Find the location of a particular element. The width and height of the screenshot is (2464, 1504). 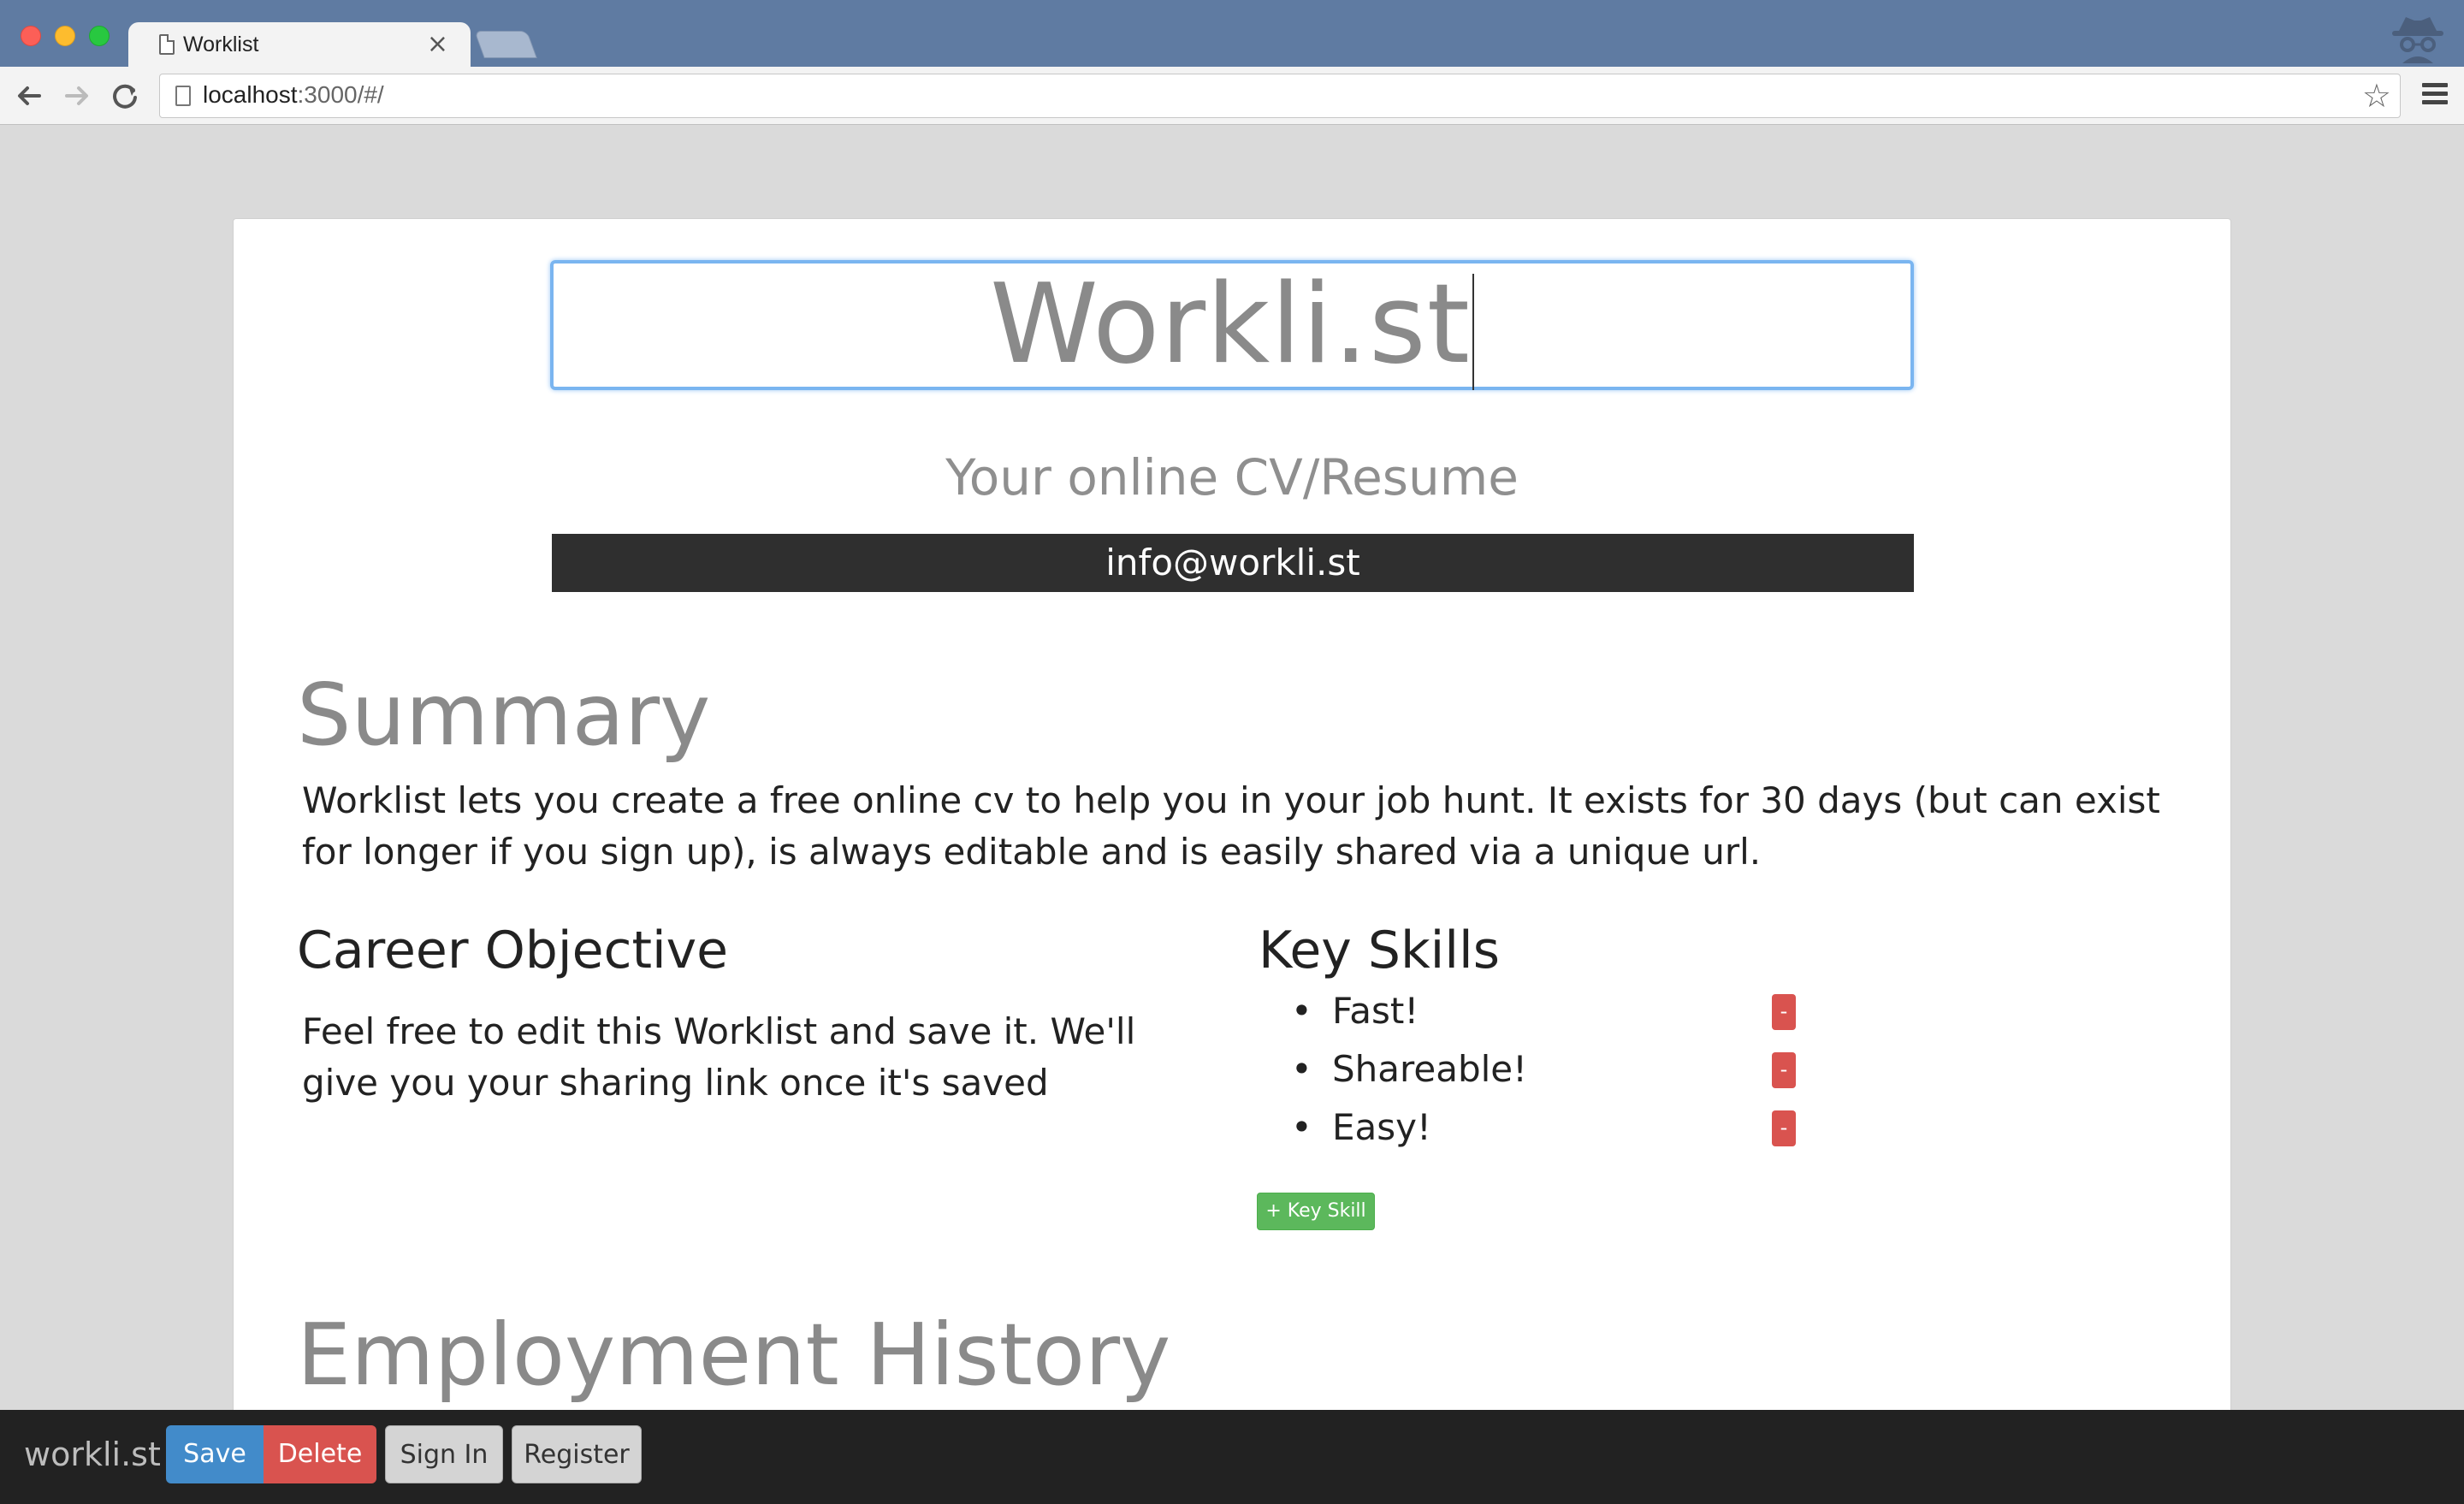

bottom-action-bar: workli.st Save Delete Sign In Register is located at coordinates (1232, 1457).